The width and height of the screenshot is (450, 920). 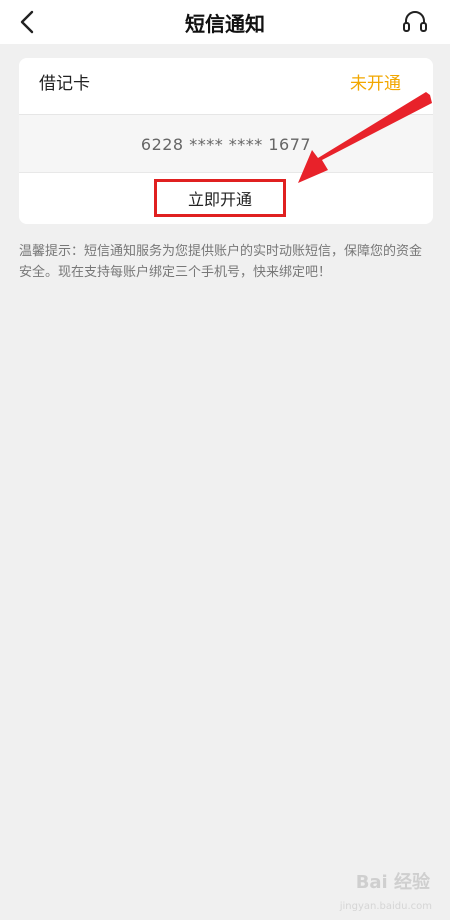 What do you see at coordinates (64, 84) in the screenshot?
I see `card-type-label: 借记卡` at bounding box center [64, 84].